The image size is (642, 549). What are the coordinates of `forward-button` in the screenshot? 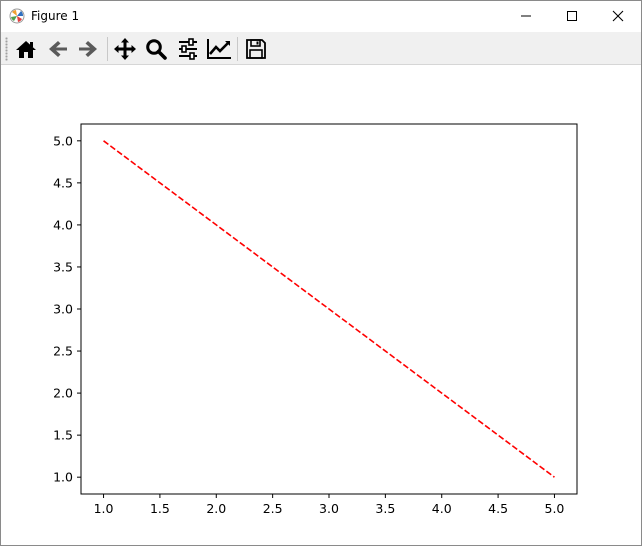 It's located at (88, 49).